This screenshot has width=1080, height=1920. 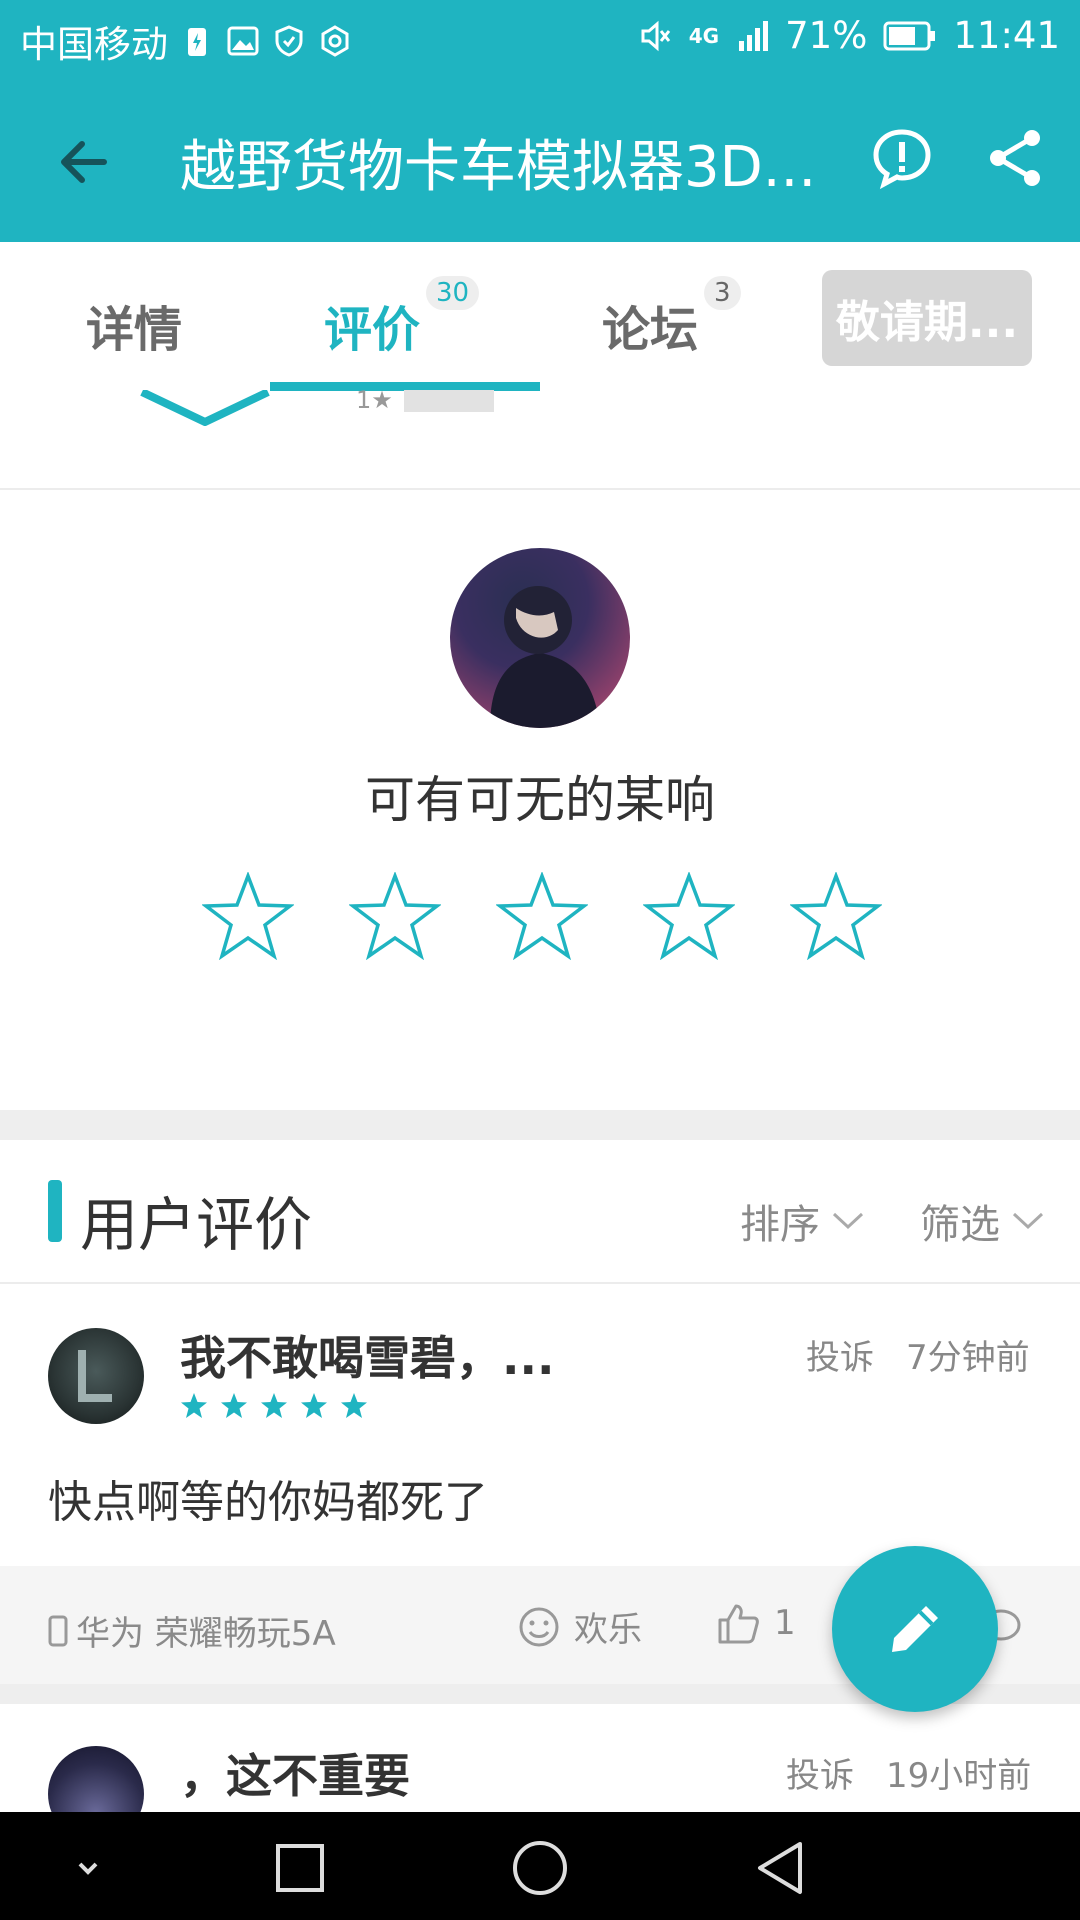 I want to click on reviews-header: 用户评价 排序 筛选, so click(x=540, y=1211).